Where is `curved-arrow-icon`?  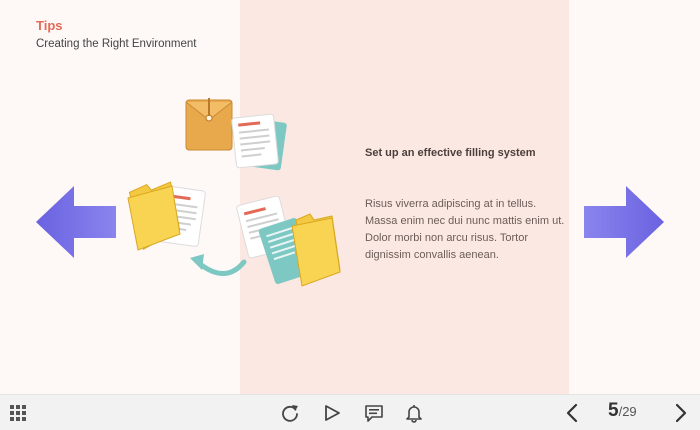 curved-arrow-icon is located at coordinates (218, 265).